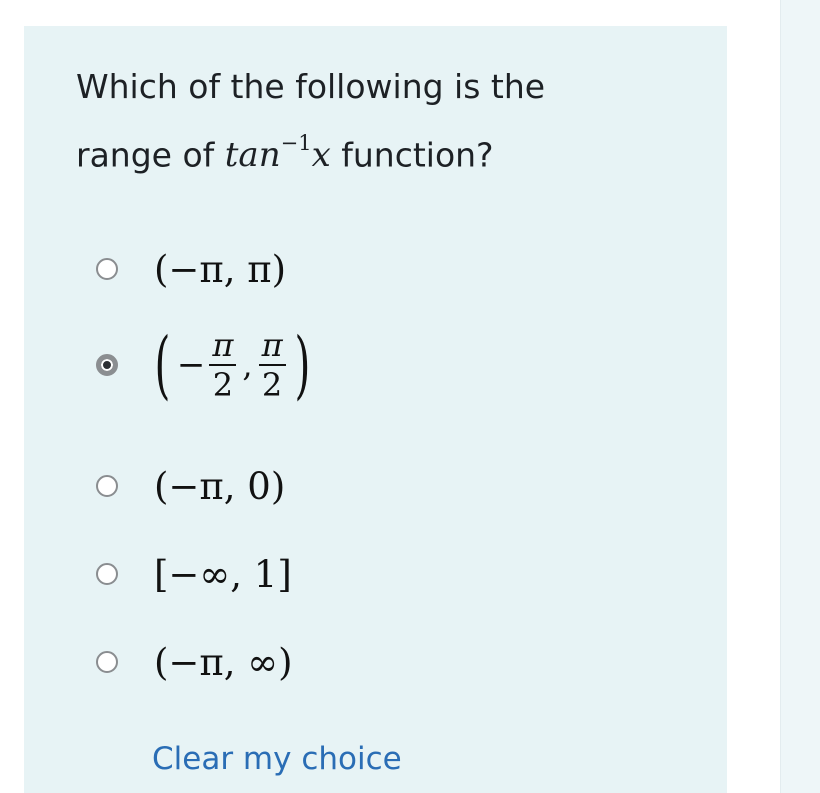  I want to click on comma: ,, so click(247, 365).